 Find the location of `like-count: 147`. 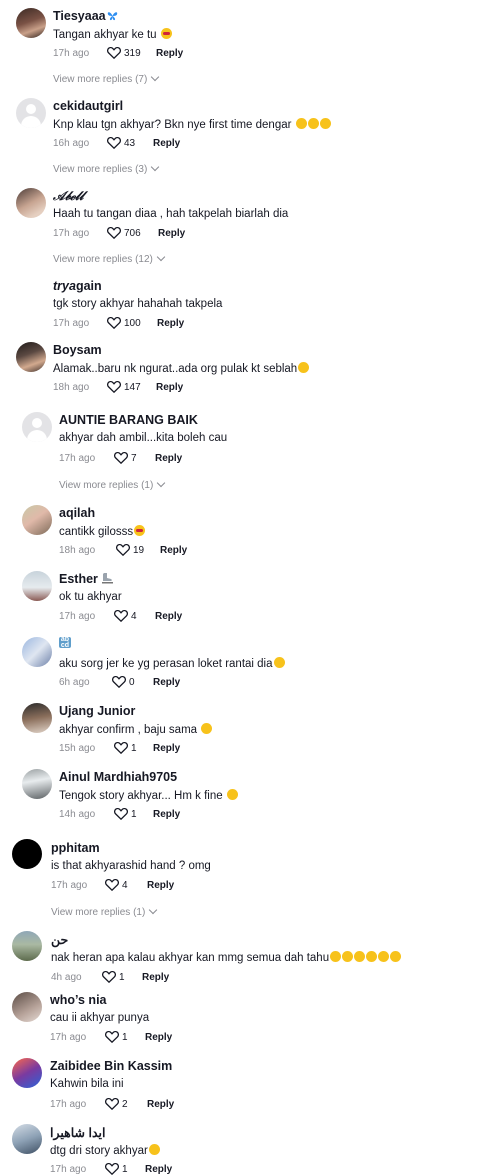

like-count: 147 is located at coordinates (132, 387).